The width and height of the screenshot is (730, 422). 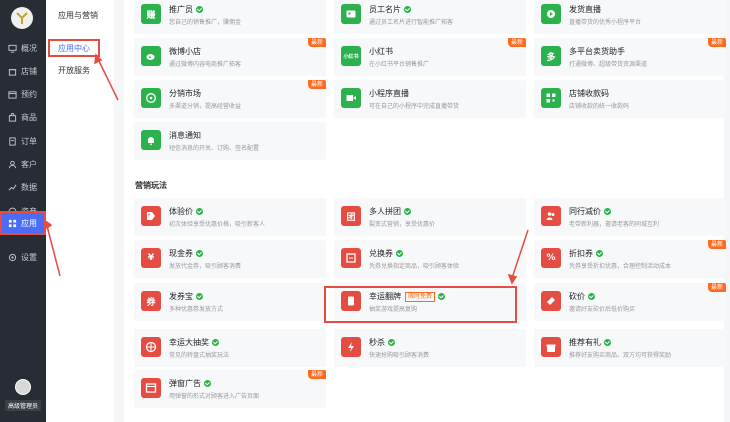 I want to click on app-card-coupon: 券发券宝 多种优惠券发放方式, so click(x=230, y=302).